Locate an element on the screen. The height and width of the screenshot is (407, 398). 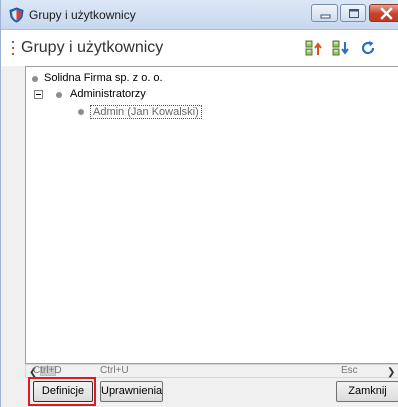
shortcut-definicje: Ctrl+D is located at coordinates (47, 370).